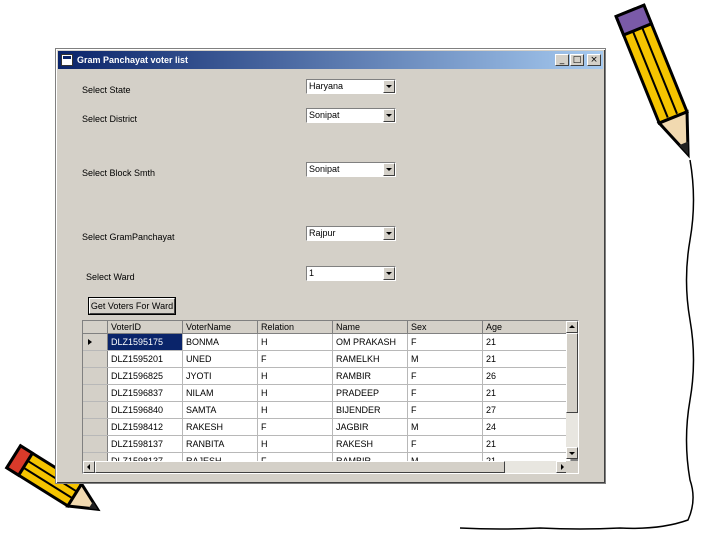 The height and width of the screenshot is (540, 720). What do you see at coordinates (295, 327) in the screenshot?
I see `column-header: Relation` at bounding box center [295, 327].